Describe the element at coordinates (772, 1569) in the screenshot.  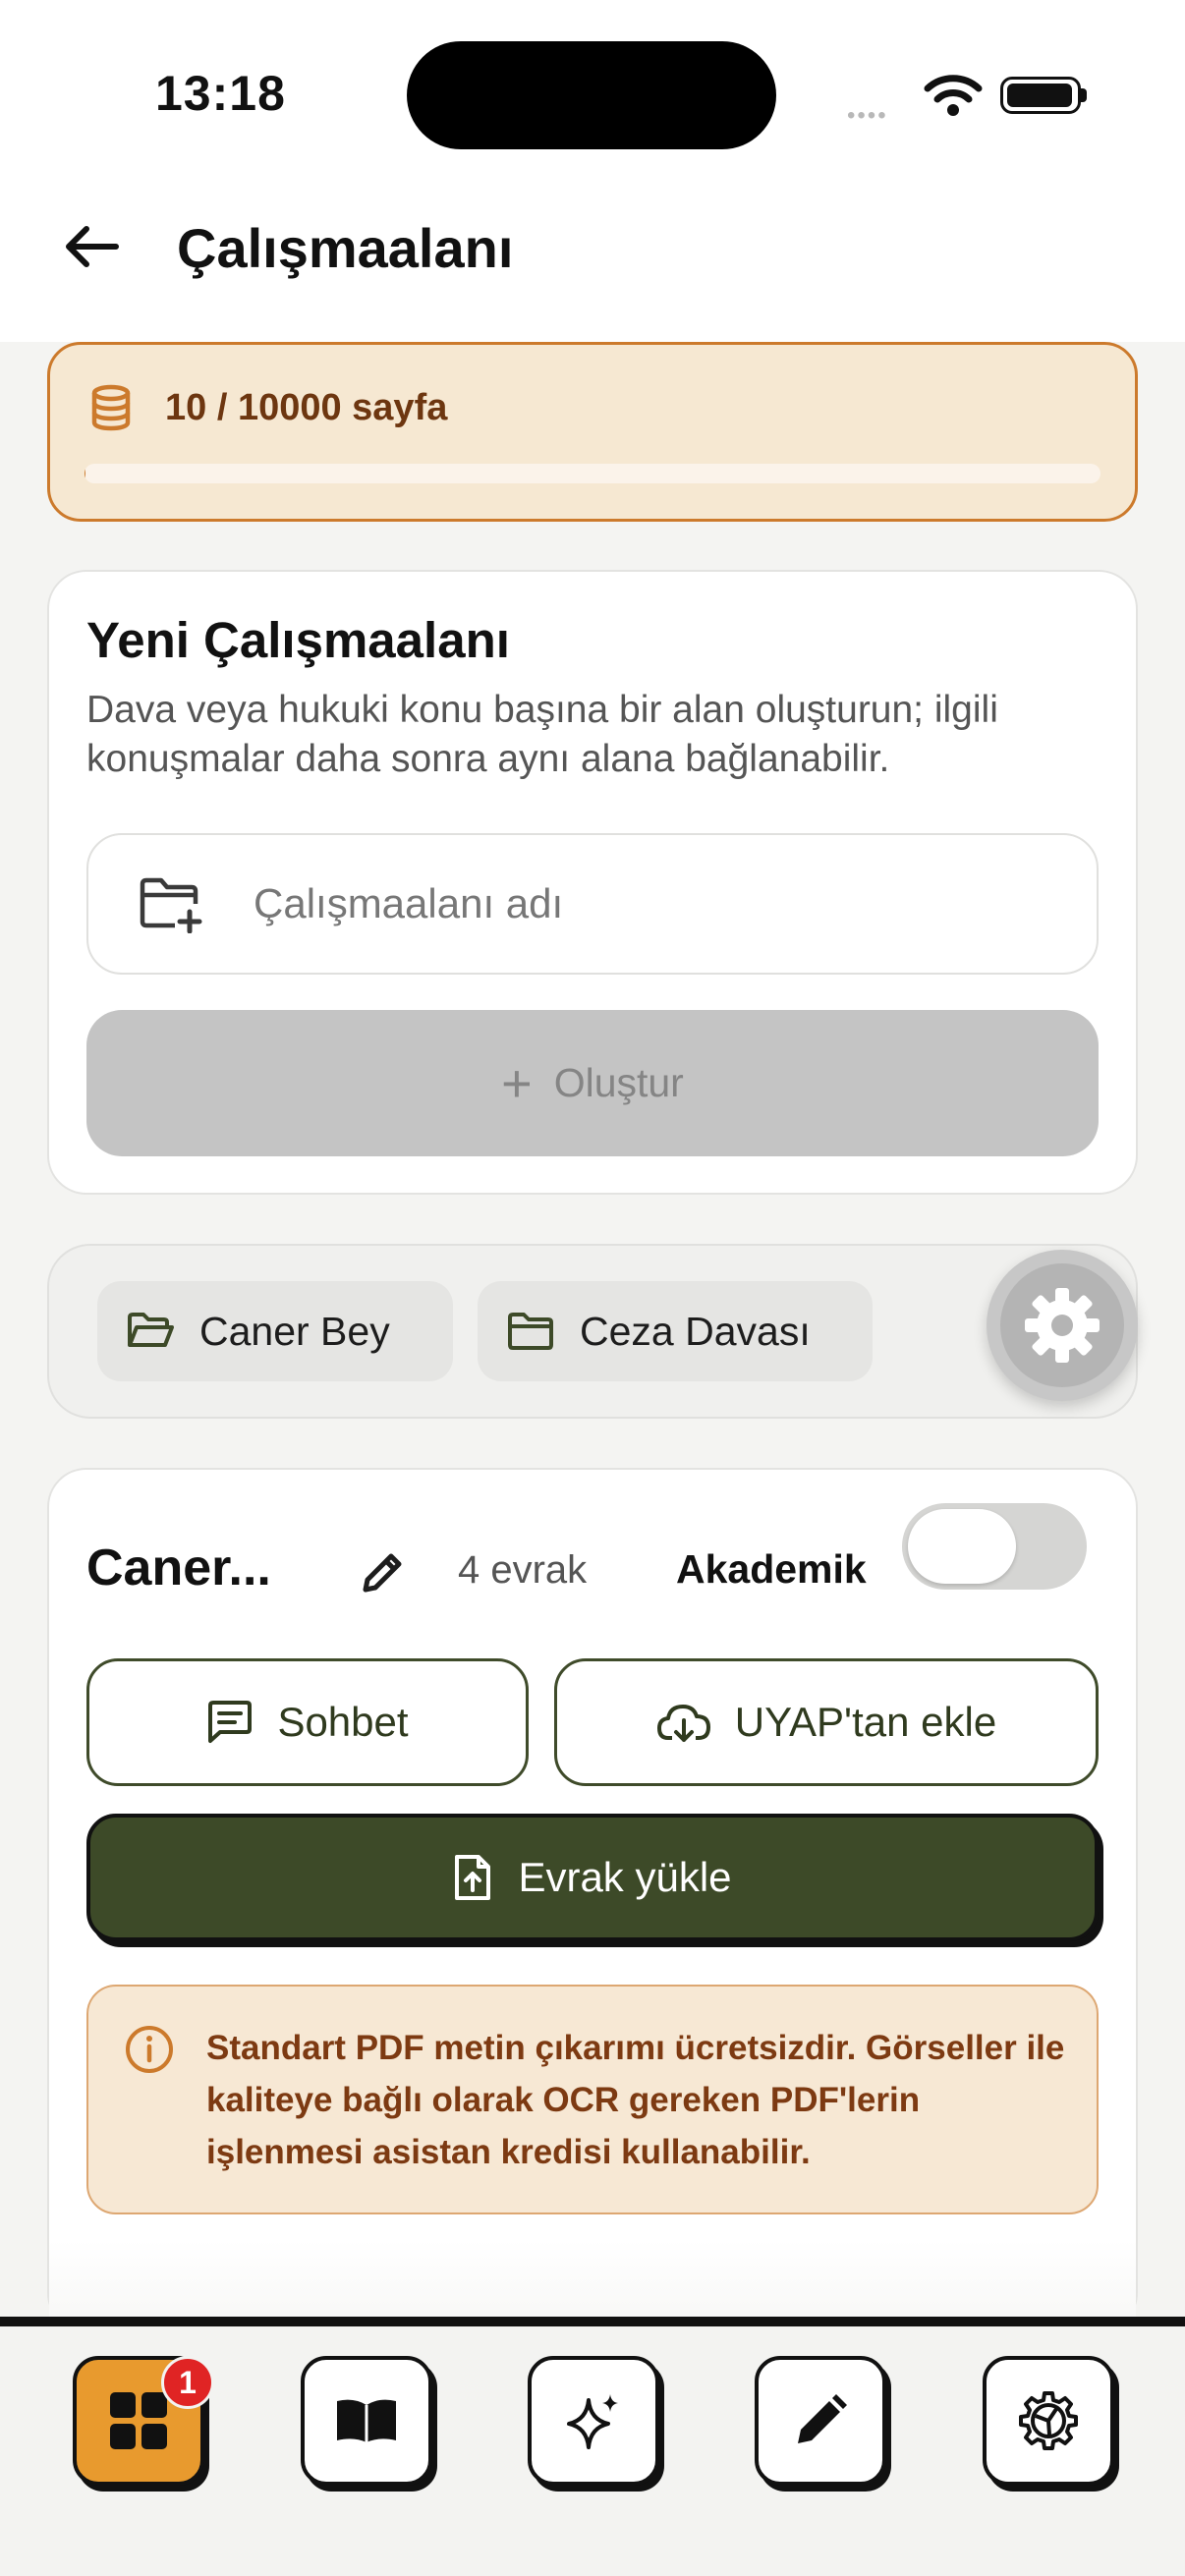
I see `academic-toggle-label: Akademik` at that location.